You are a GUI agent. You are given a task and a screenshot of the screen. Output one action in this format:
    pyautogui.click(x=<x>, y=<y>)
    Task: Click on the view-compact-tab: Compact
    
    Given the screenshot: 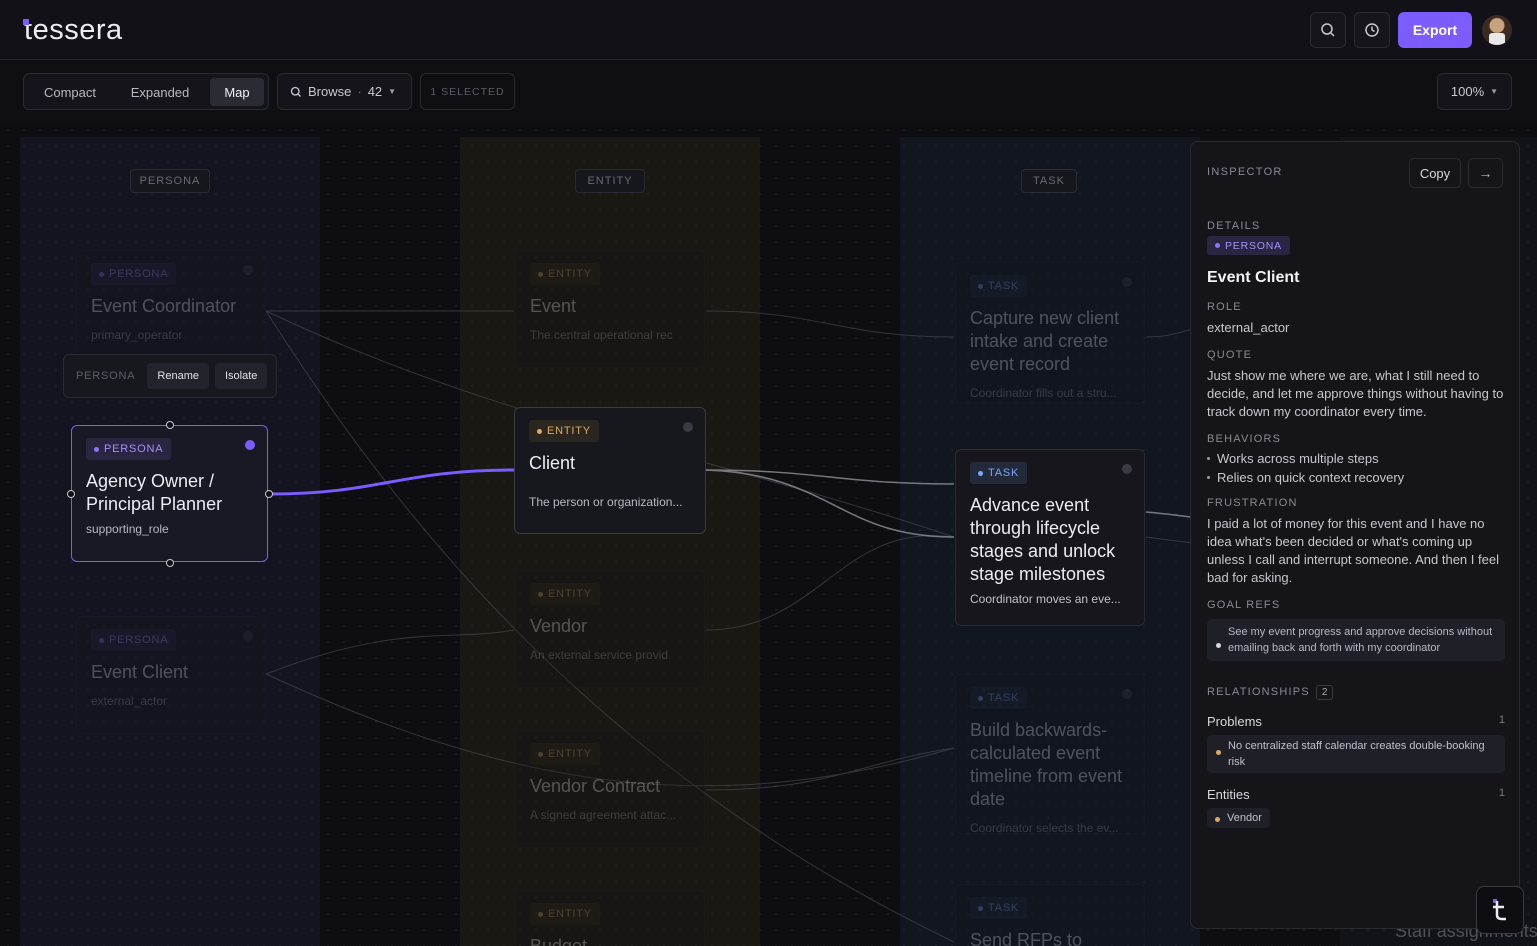 What is the action you would take?
    pyautogui.click(x=70, y=92)
    